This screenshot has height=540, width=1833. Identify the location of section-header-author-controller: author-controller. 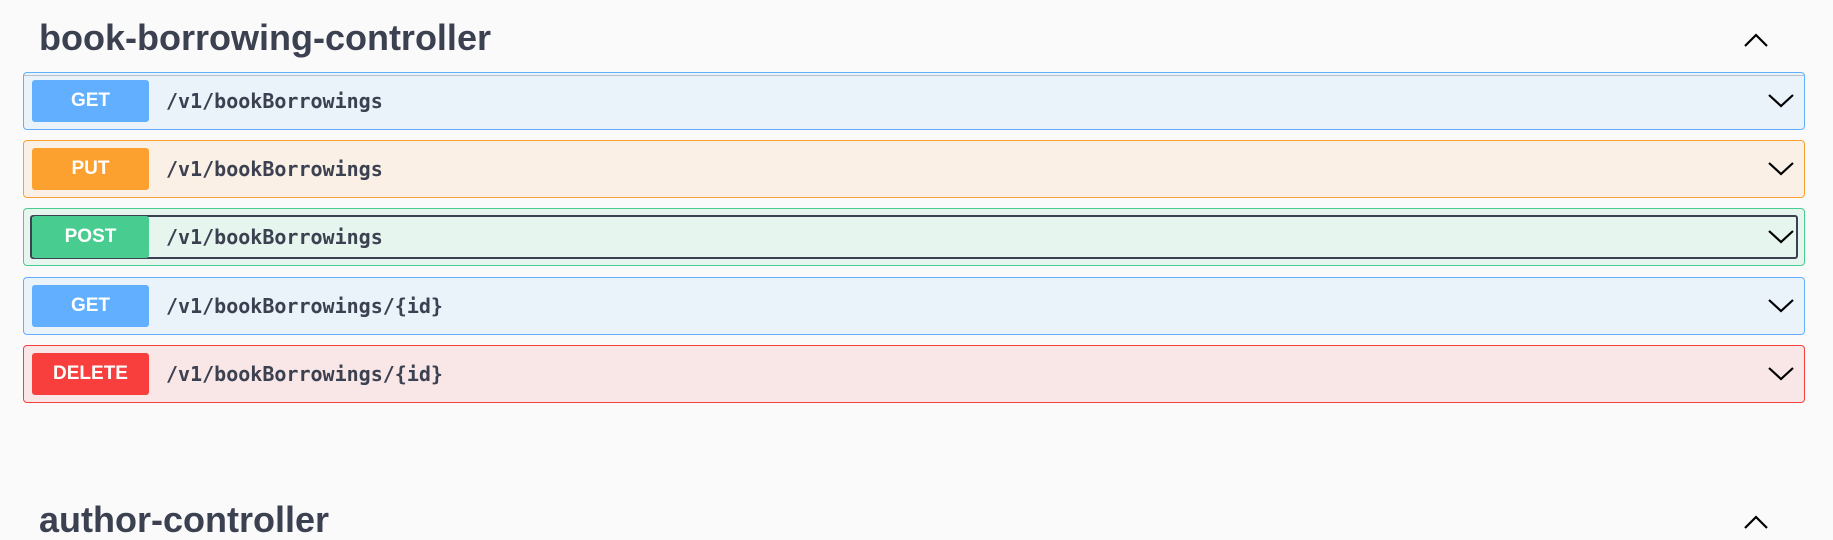
(914, 516).